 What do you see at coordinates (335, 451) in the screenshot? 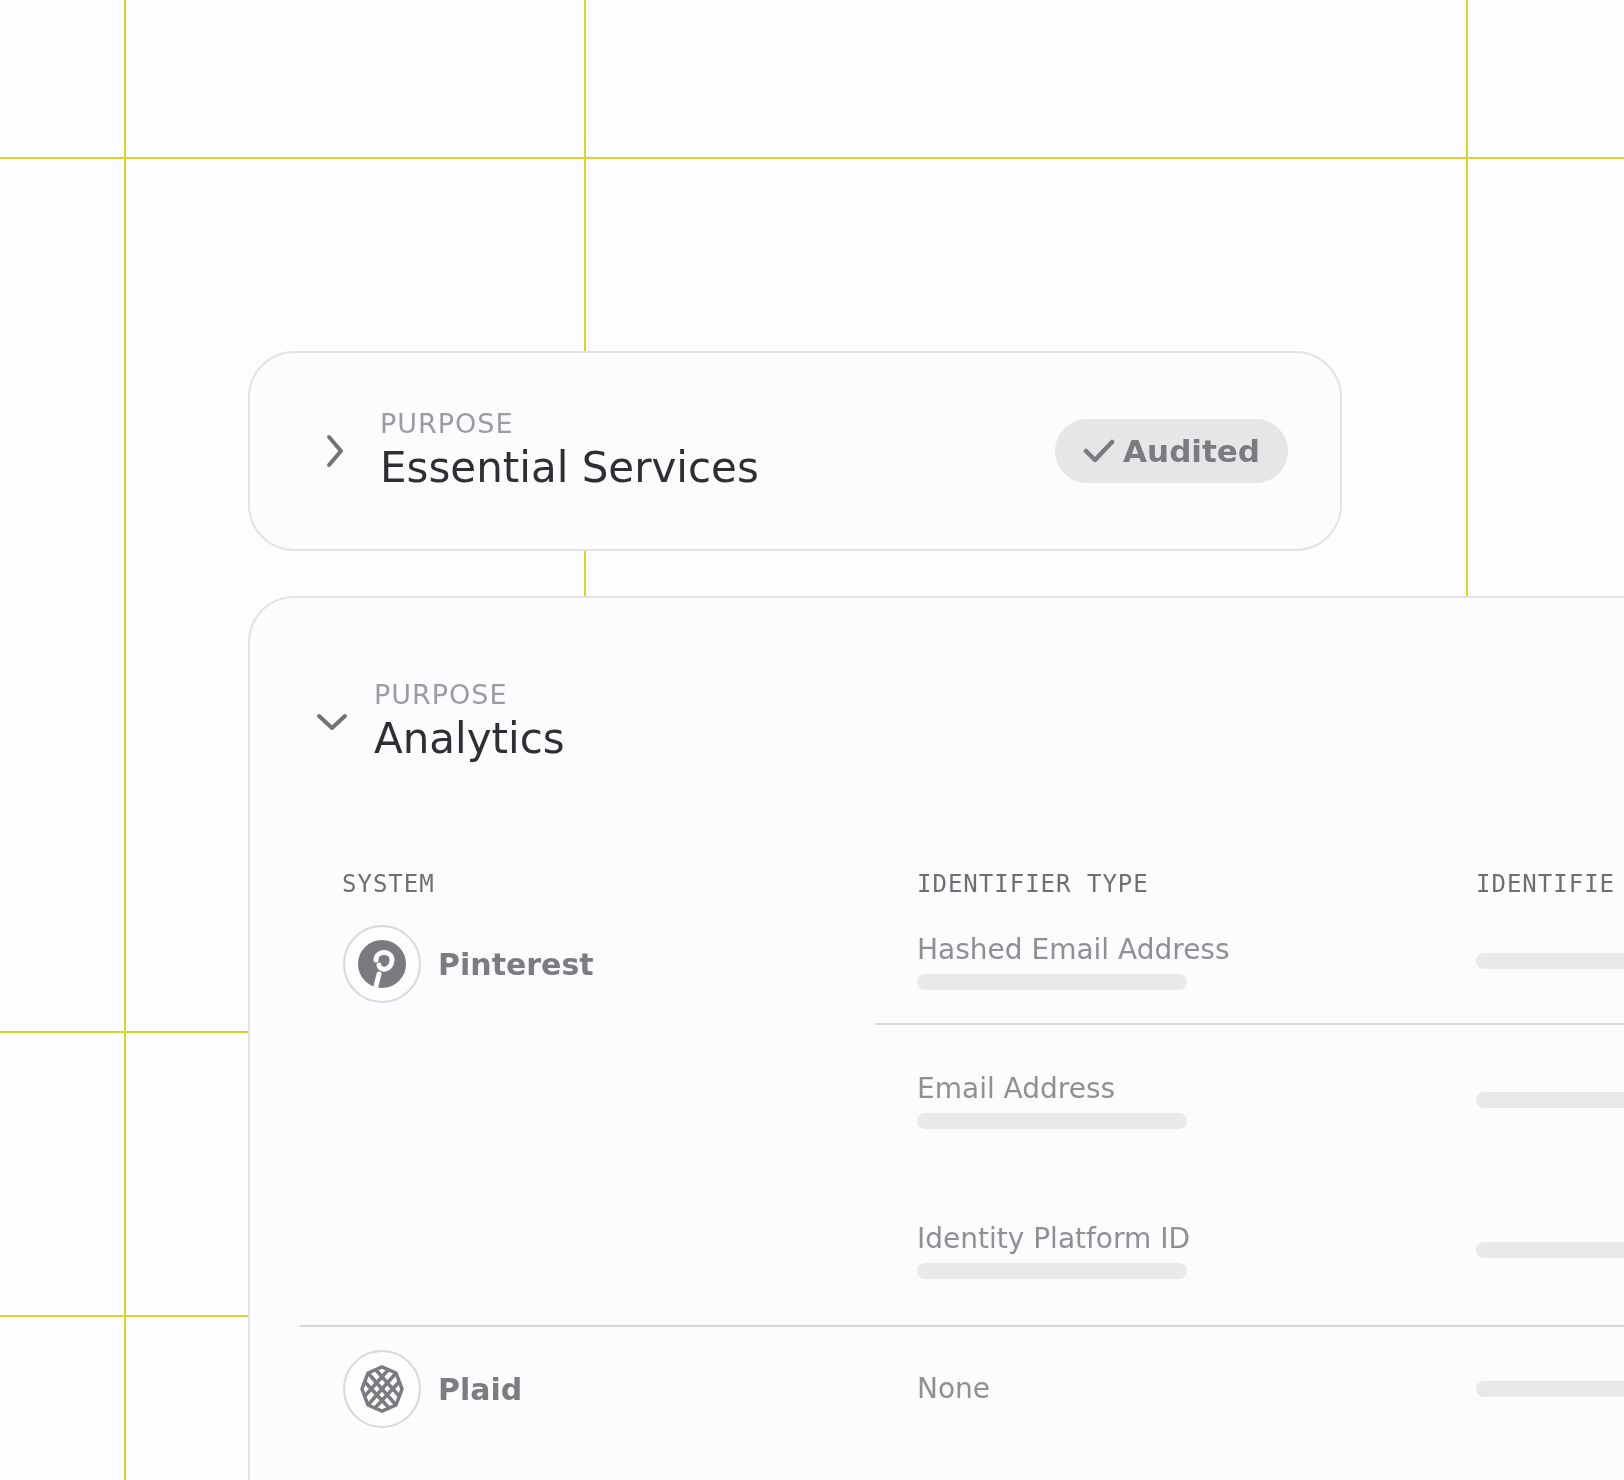
I see `chevron-right-icon` at bounding box center [335, 451].